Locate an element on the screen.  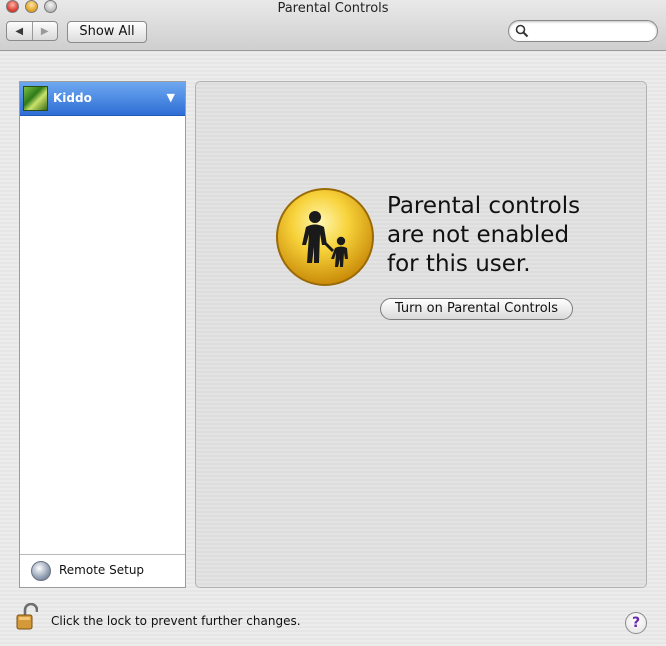
sidebar-item-kiddo: Kiddo ▼ is located at coordinates (102, 99).